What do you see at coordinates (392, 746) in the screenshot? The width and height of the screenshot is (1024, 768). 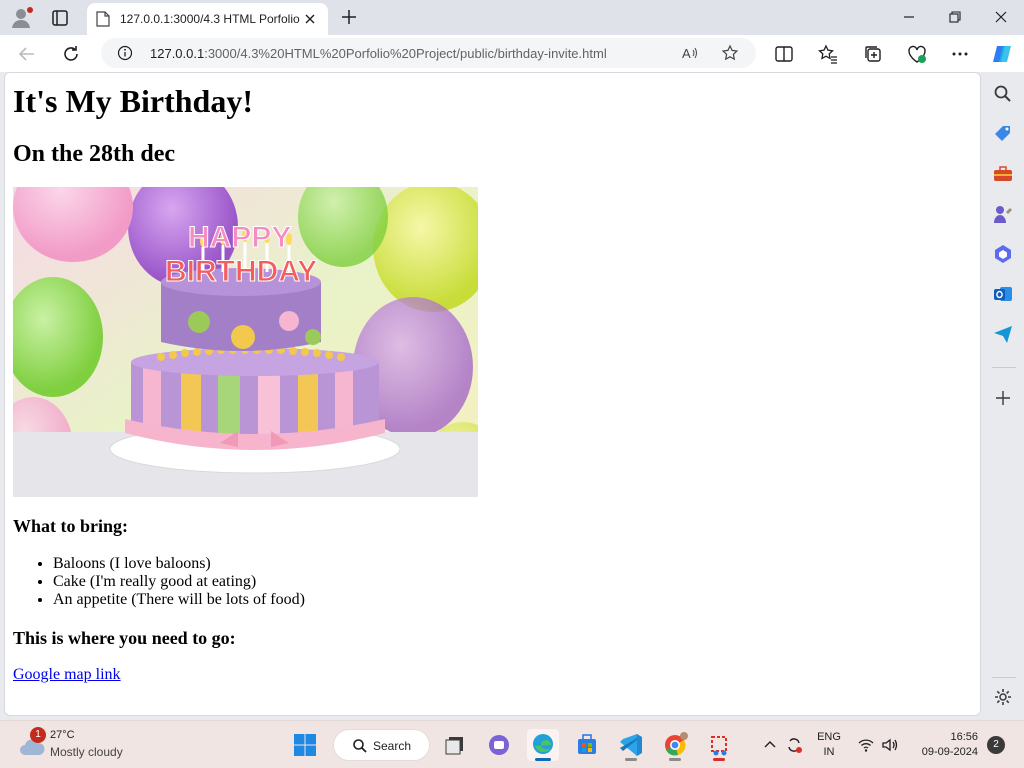 I see `search-label: Search` at bounding box center [392, 746].